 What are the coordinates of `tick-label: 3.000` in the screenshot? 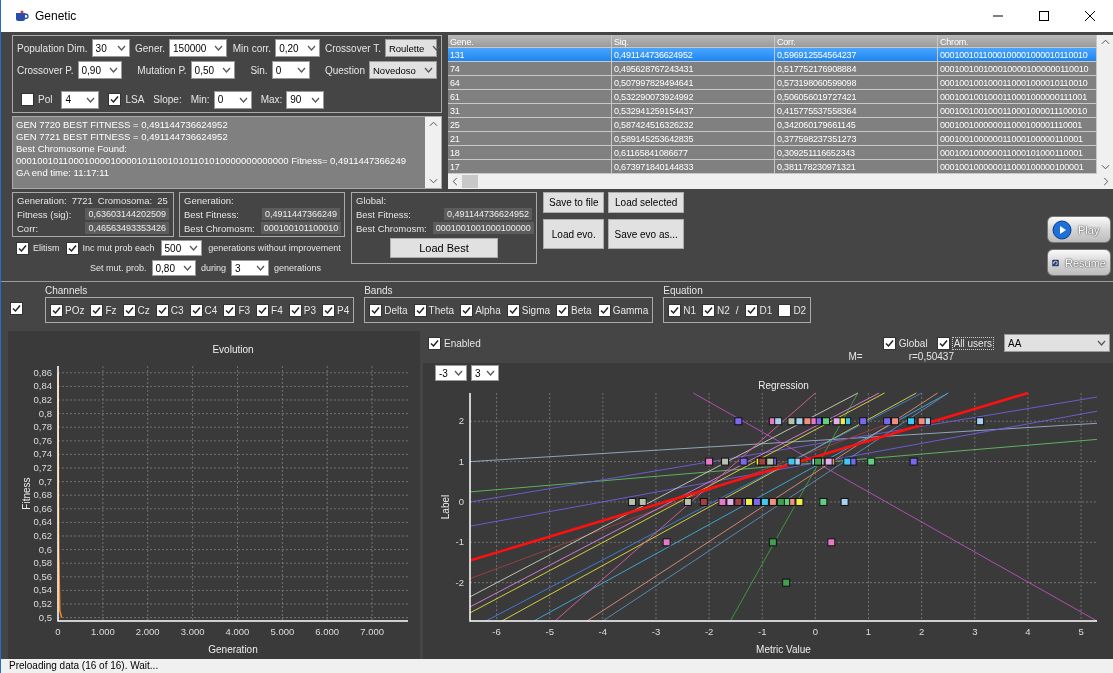 It's located at (192, 631).